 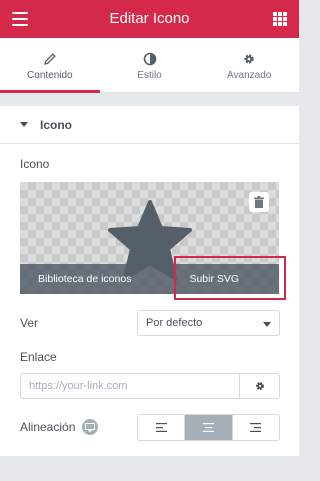 What do you see at coordinates (249, 75) in the screenshot?
I see `tab-label: Avanzado` at bounding box center [249, 75].